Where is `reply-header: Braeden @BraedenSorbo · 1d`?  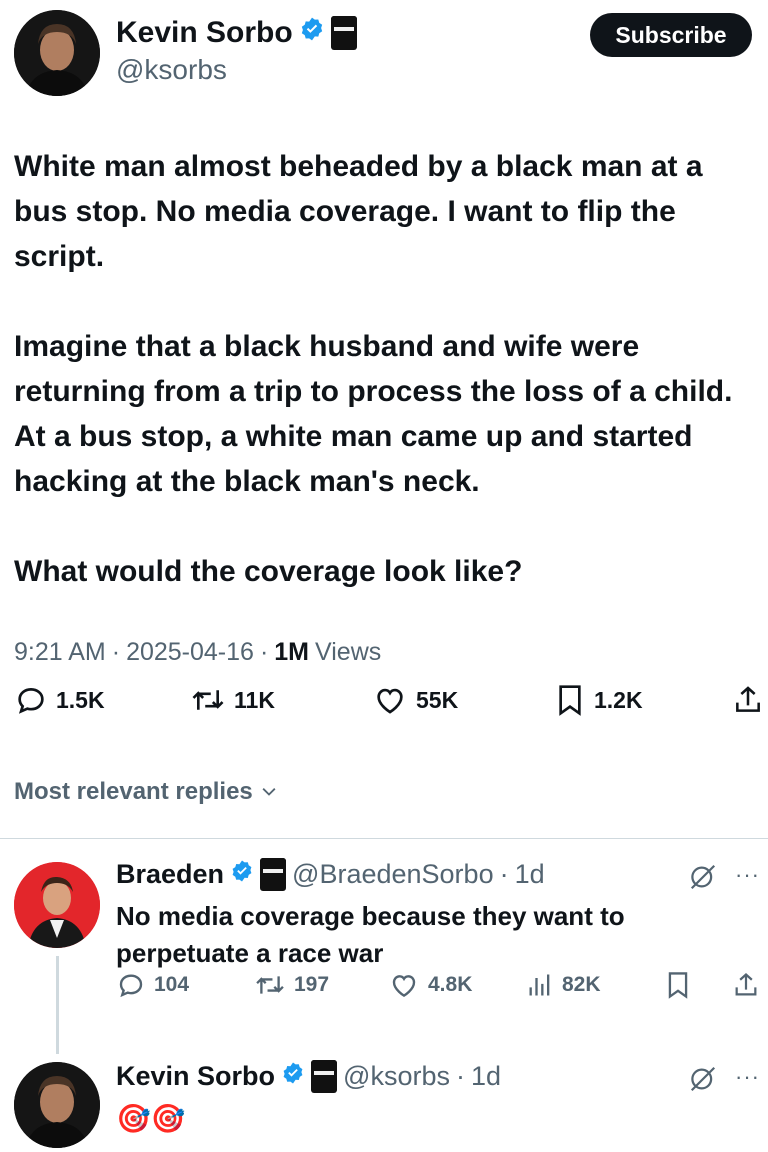 reply-header: Braeden @BraedenSorbo · 1d is located at coordinates (330, 874).